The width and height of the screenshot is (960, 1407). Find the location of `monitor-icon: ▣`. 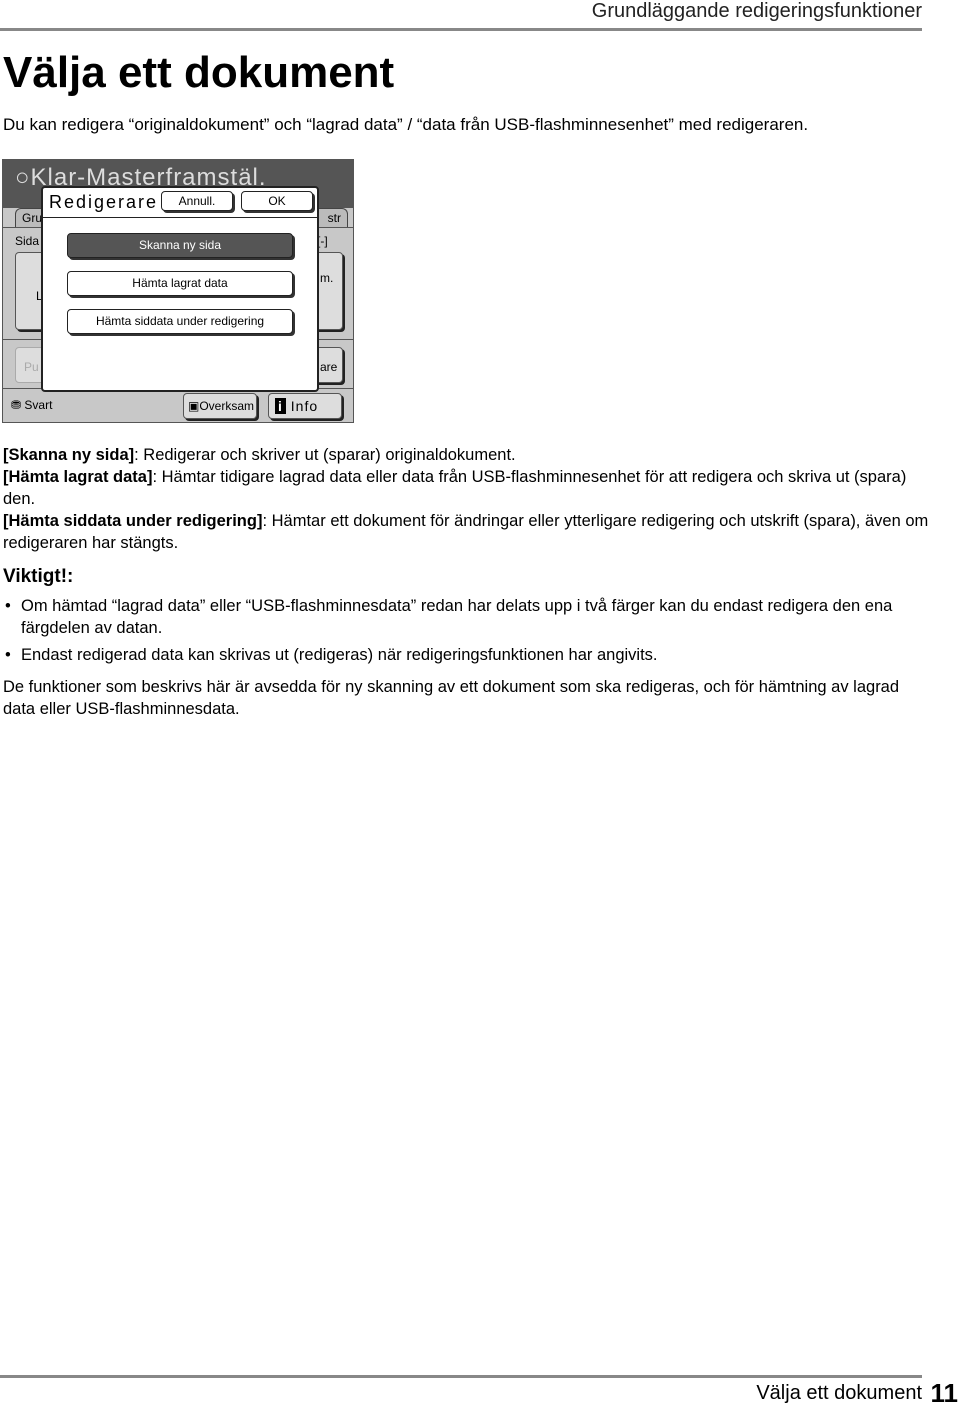

monitor-icon: ▣ is located at coordinates (194, 406).